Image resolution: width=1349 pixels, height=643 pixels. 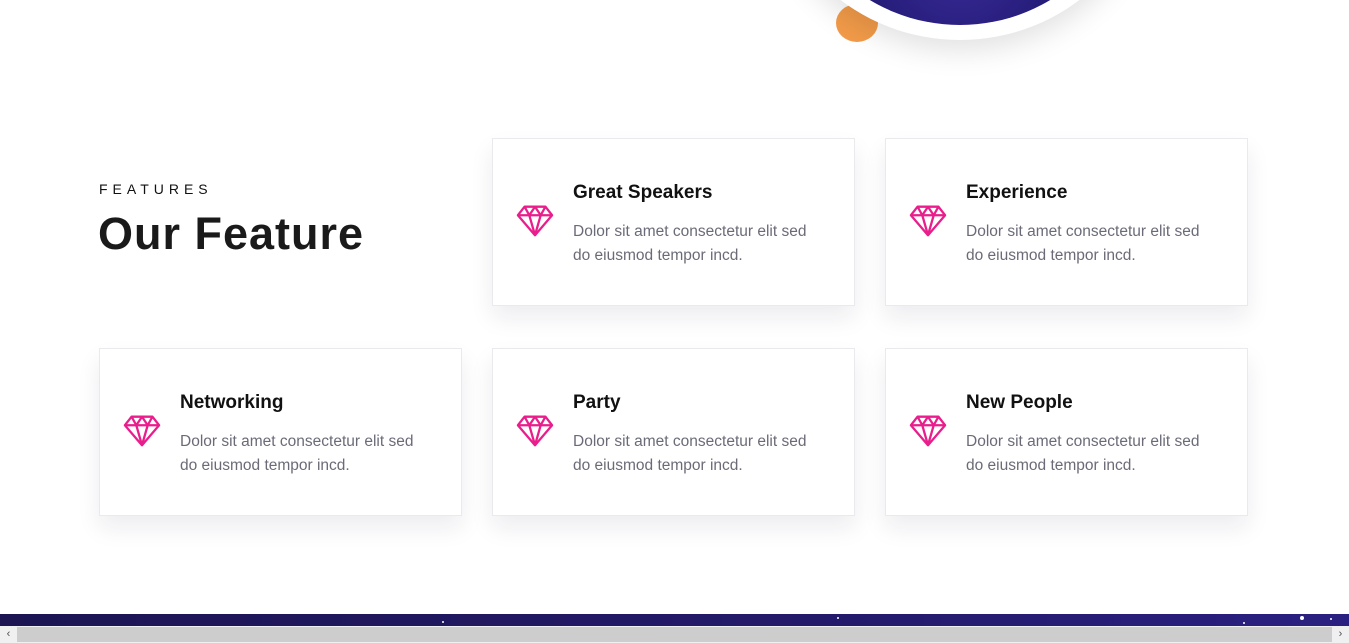 I want to click on feature-title: Networking, so click(x=232, y=402).